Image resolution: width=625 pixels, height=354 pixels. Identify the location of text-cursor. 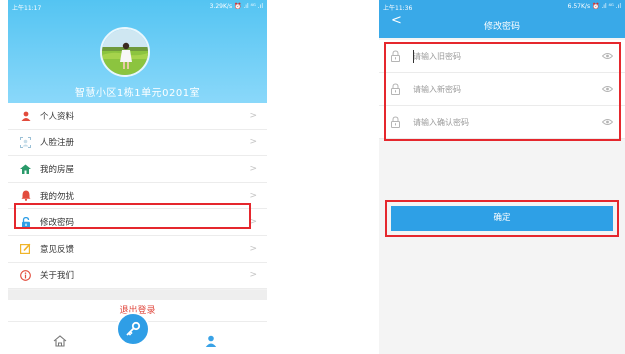
(413, 56).